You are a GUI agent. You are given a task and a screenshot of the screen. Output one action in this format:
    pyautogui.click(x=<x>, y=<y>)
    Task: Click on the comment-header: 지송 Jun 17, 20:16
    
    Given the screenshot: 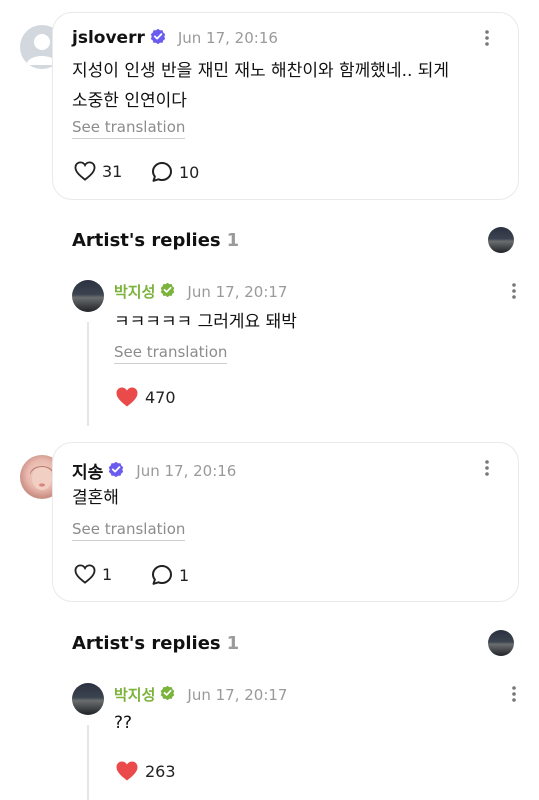 What is the action you would take?
    pyautogui.click(x=154, y=470)
    